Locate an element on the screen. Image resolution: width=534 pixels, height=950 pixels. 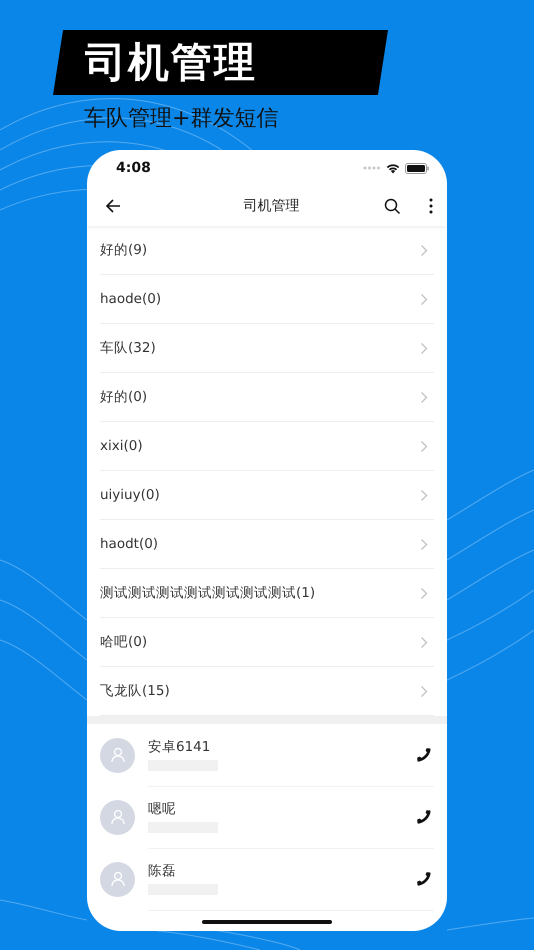
group-name: xixi(0) is located at coordinates (121, 446).